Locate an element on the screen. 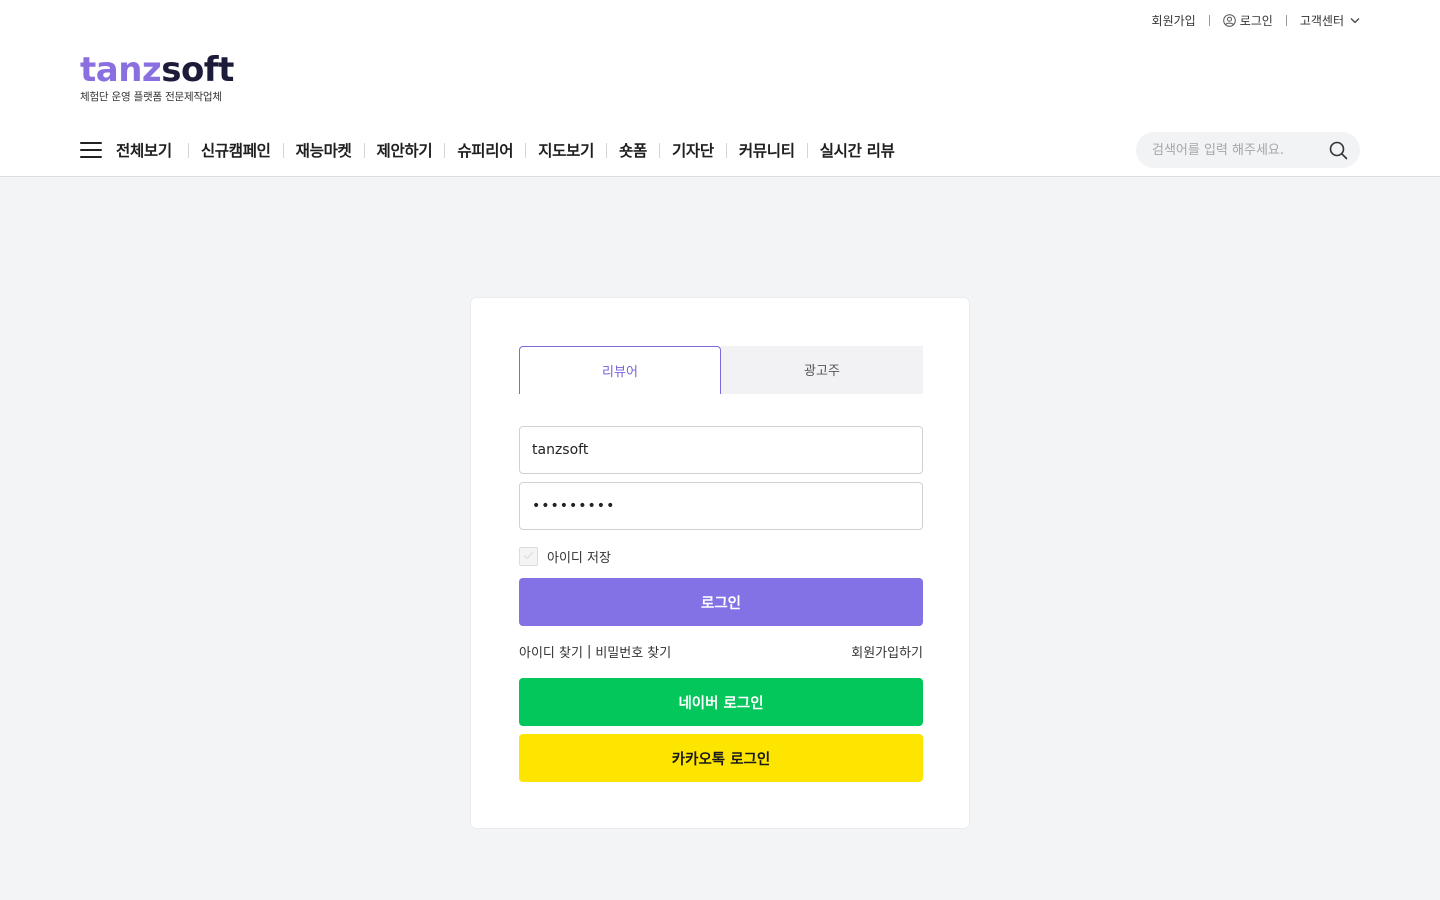  nav-item-reporters: 기자단 is located at coordinates (693, 150).